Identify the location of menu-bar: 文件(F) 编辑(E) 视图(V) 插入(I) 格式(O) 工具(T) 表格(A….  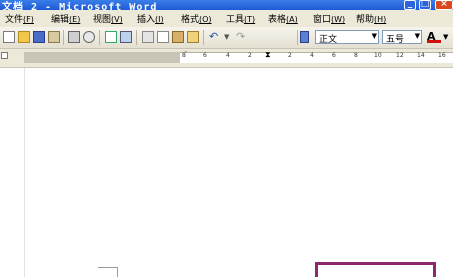
(226, 19).